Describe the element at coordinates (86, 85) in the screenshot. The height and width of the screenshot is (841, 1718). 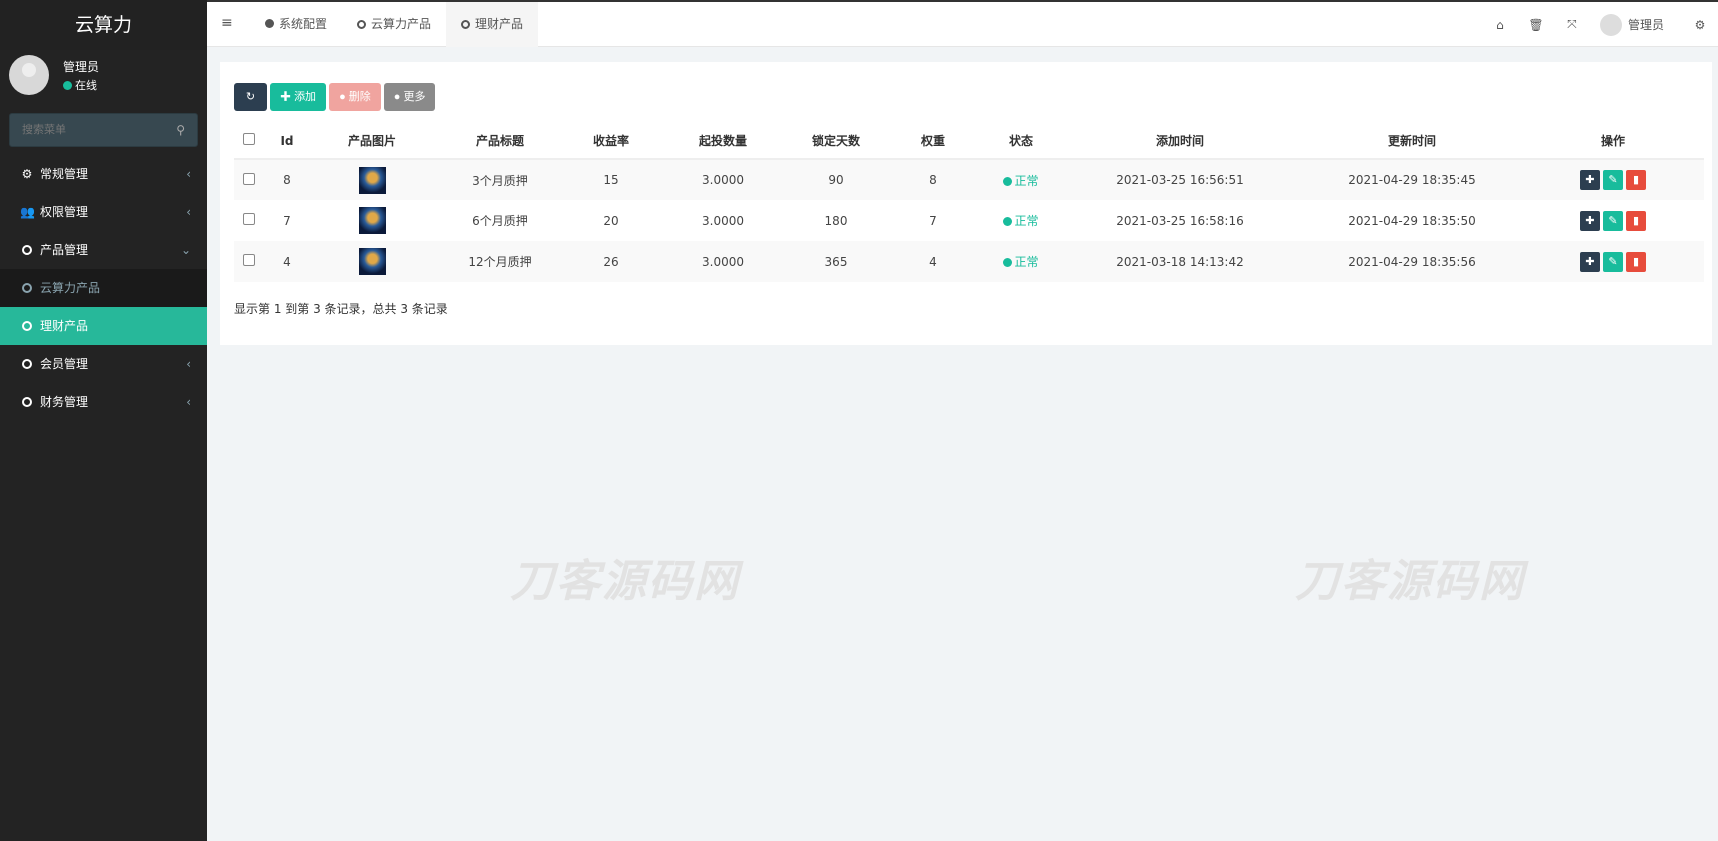
I see `status-text: 在线` at that location.